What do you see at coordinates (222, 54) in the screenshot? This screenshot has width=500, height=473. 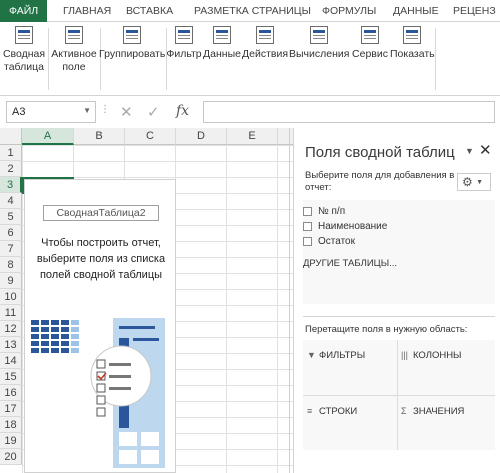 I see `data-label: Данные` at bounding box center [222, 54].